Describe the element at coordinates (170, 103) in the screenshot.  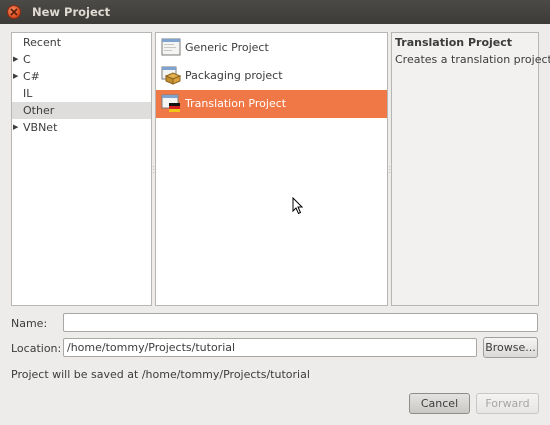
I see `translation-project-icon` at that location.